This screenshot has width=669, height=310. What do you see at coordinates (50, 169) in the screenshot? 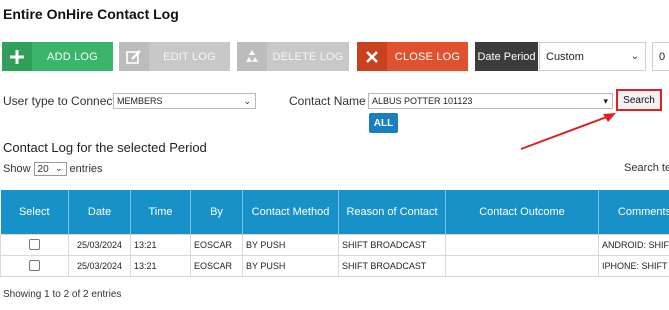
I see `entries-select: 20 ⌄` at bounding box center [50, 169].